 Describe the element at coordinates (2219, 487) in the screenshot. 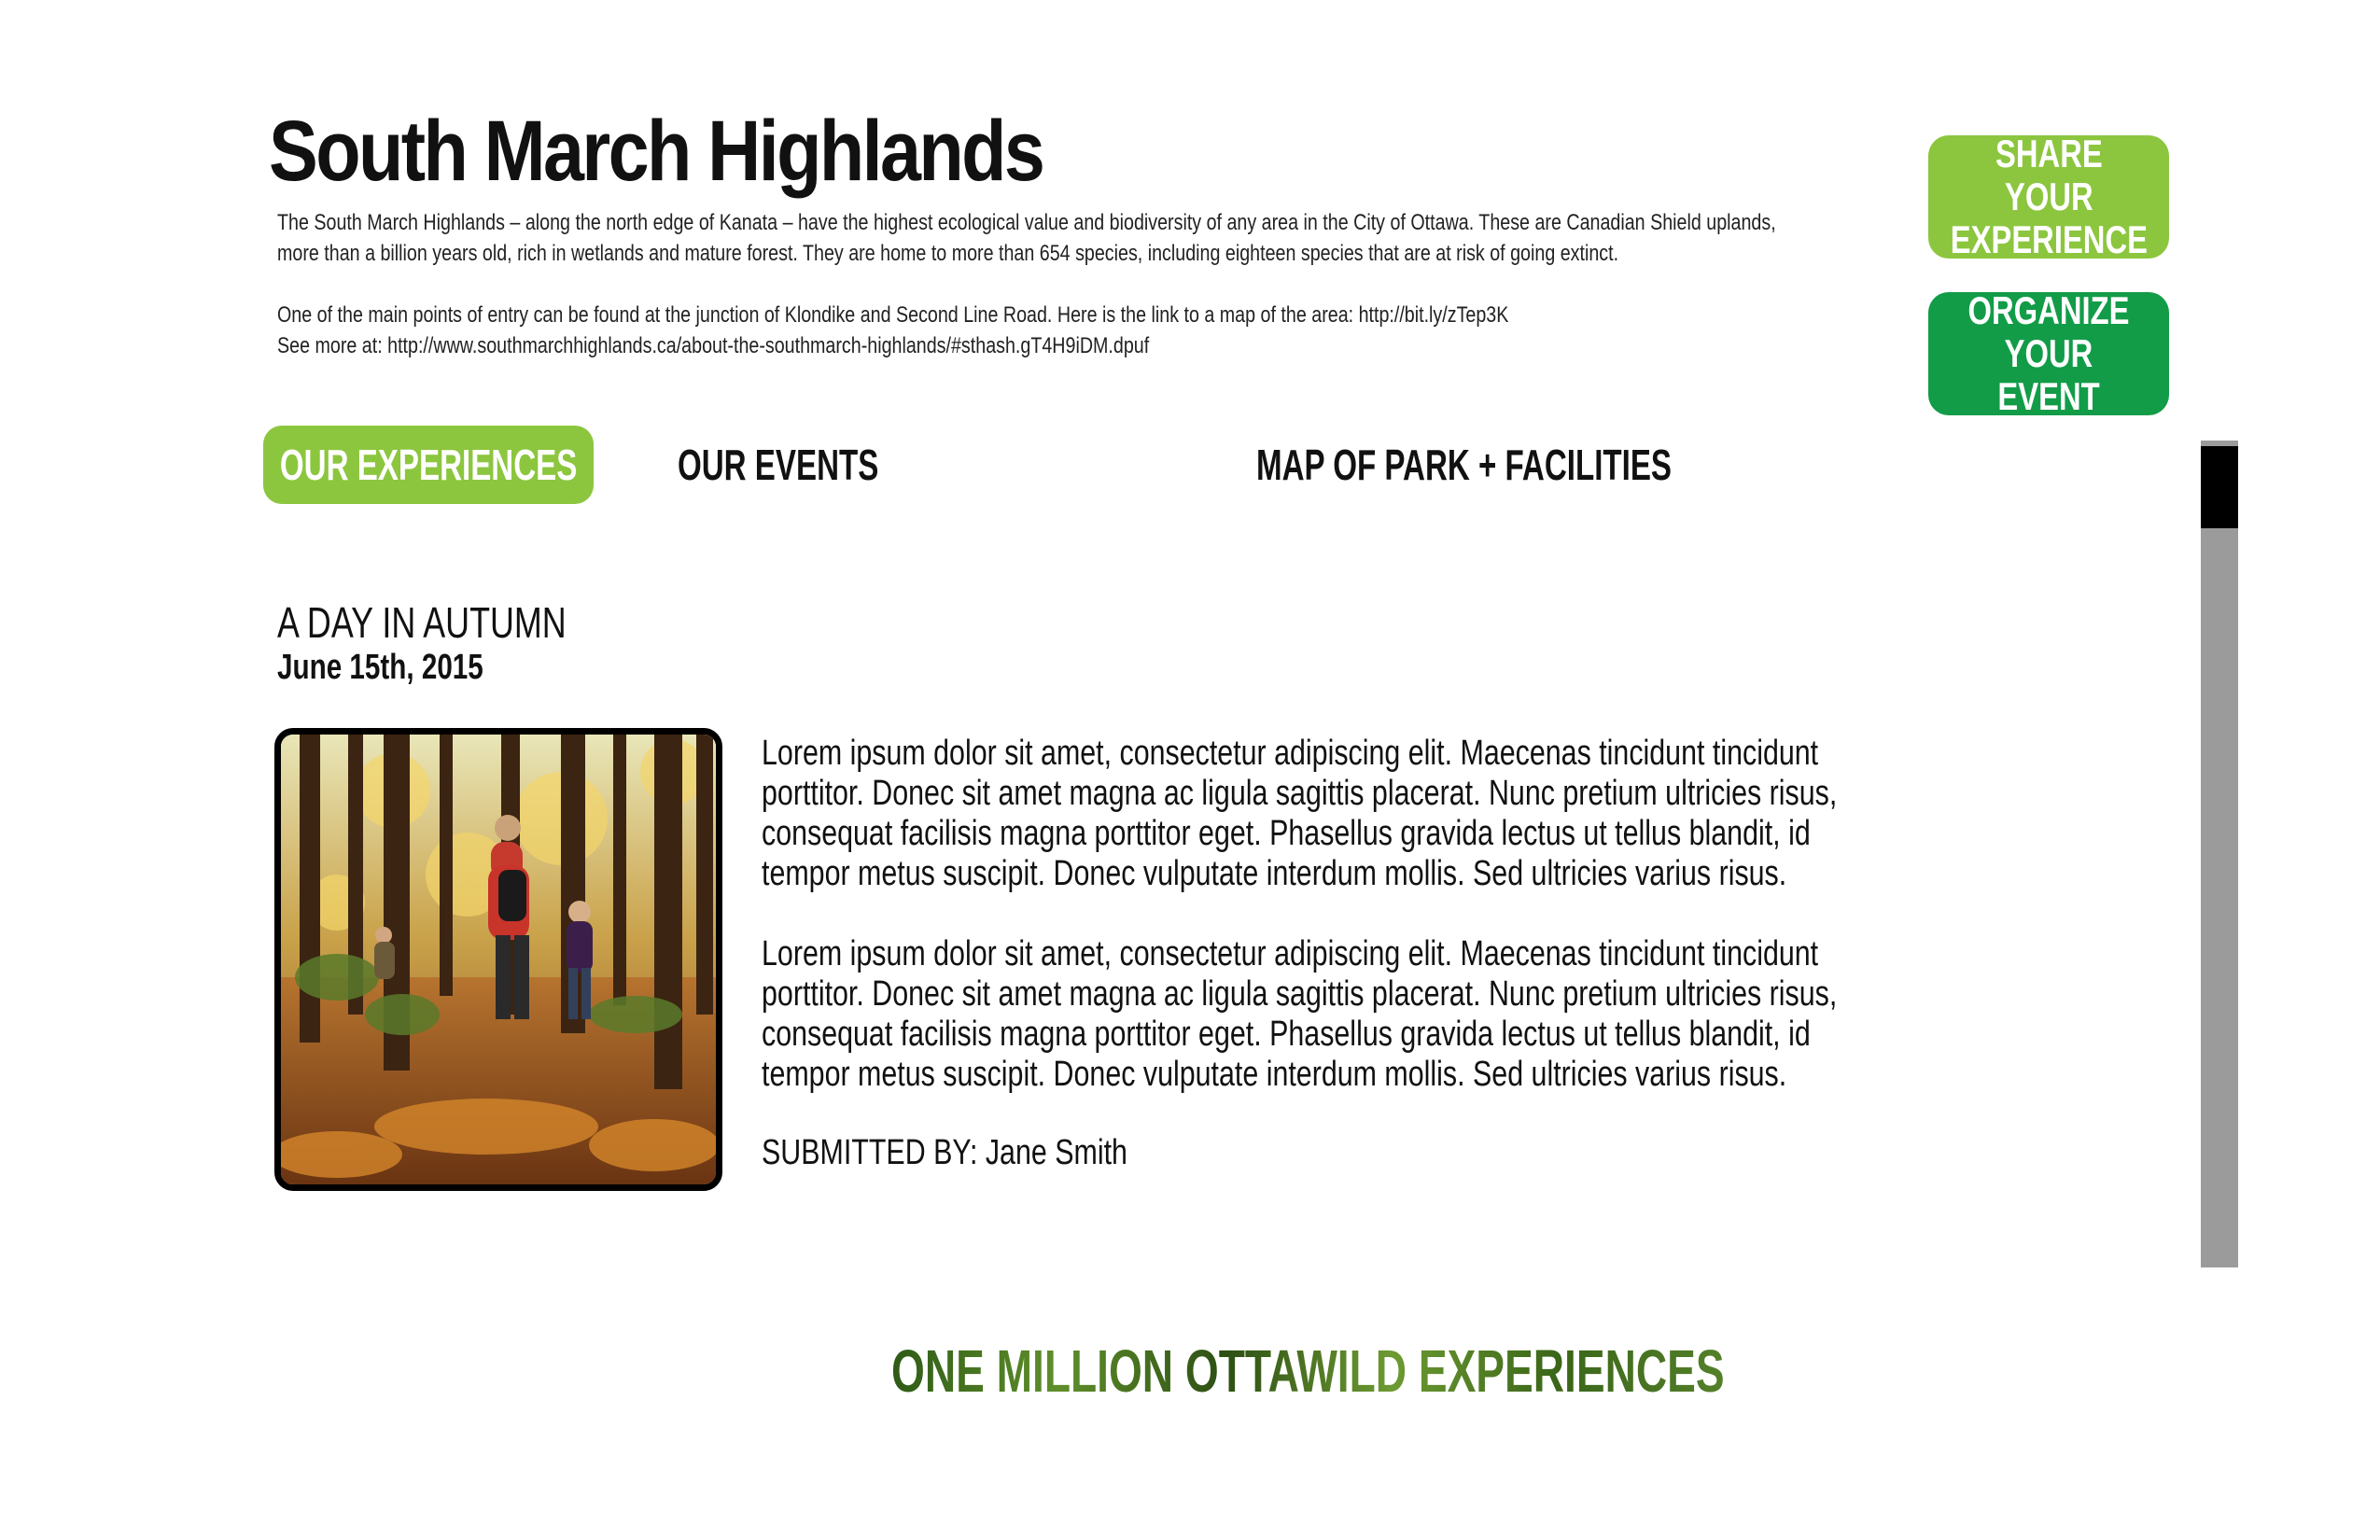

I see `scrollbar-thumb` at that location.